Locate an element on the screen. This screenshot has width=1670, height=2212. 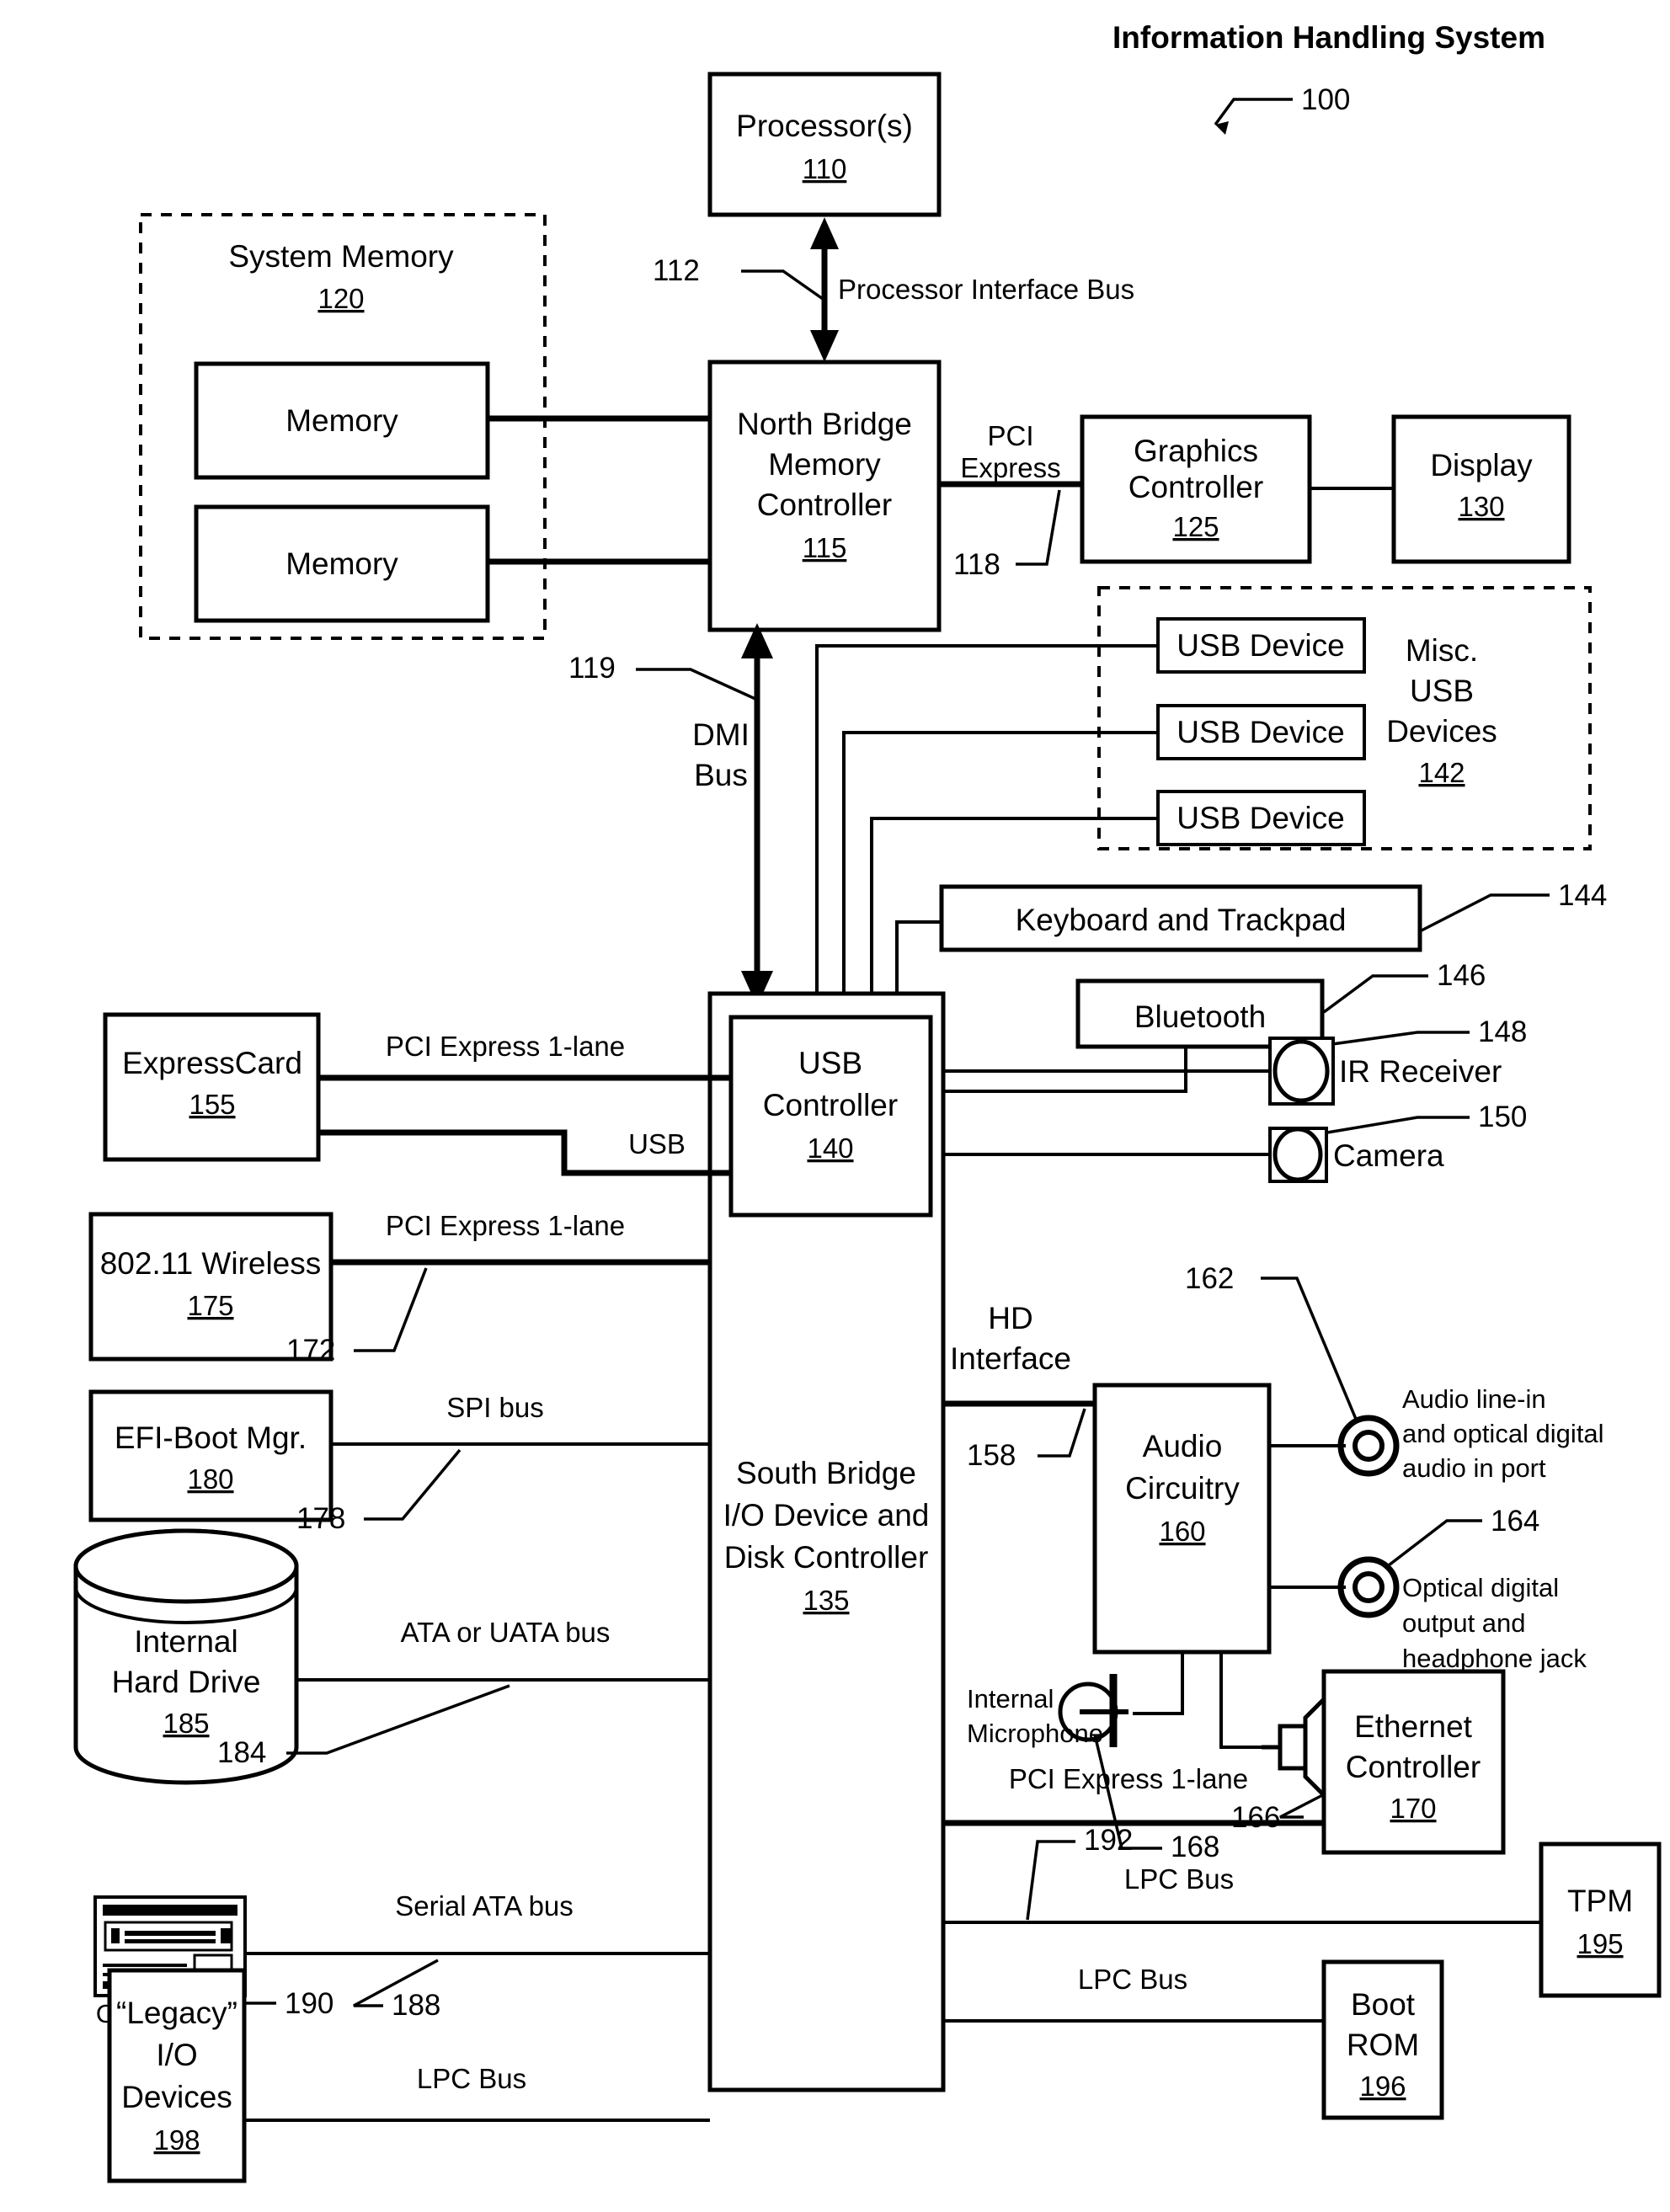
keyboard-trackpad-label: Keyboard and Trackpad is located at coordinates (1181, 920).